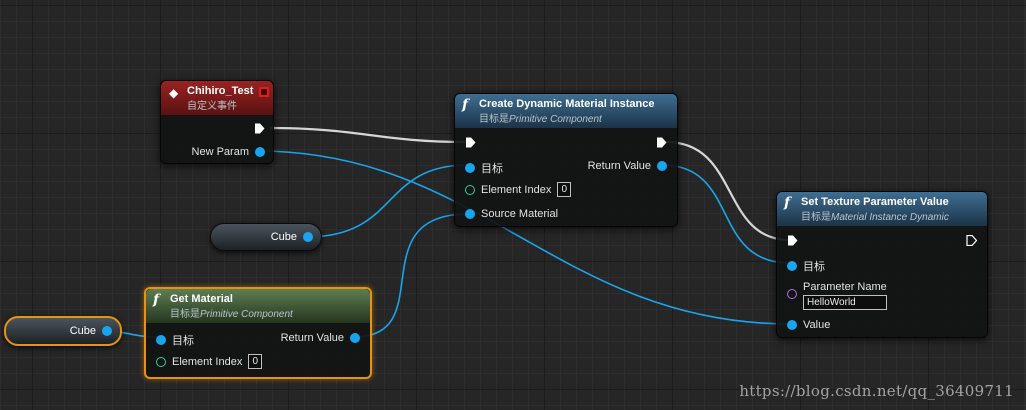 The image size is (1026, 410). Describe the element at coordinates (264, 92) in the screenshot. I see `delegate-output-pin` at that location.